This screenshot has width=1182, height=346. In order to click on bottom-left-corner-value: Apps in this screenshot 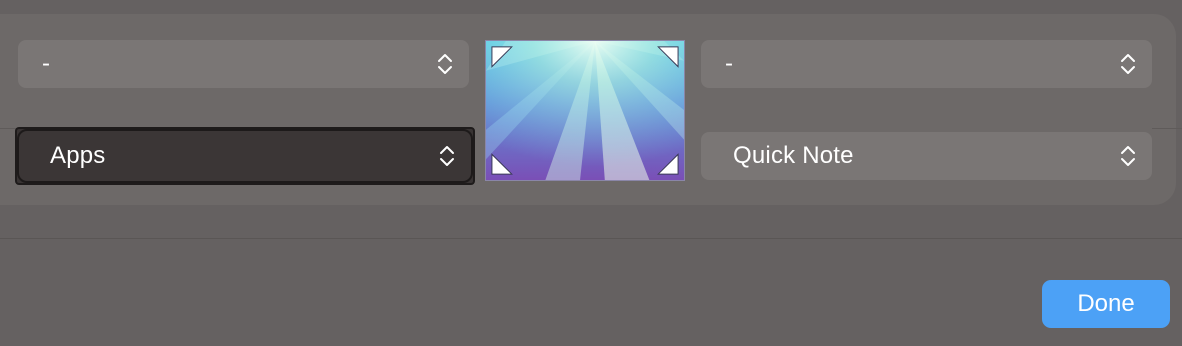, I will do `click(78, 155)`.